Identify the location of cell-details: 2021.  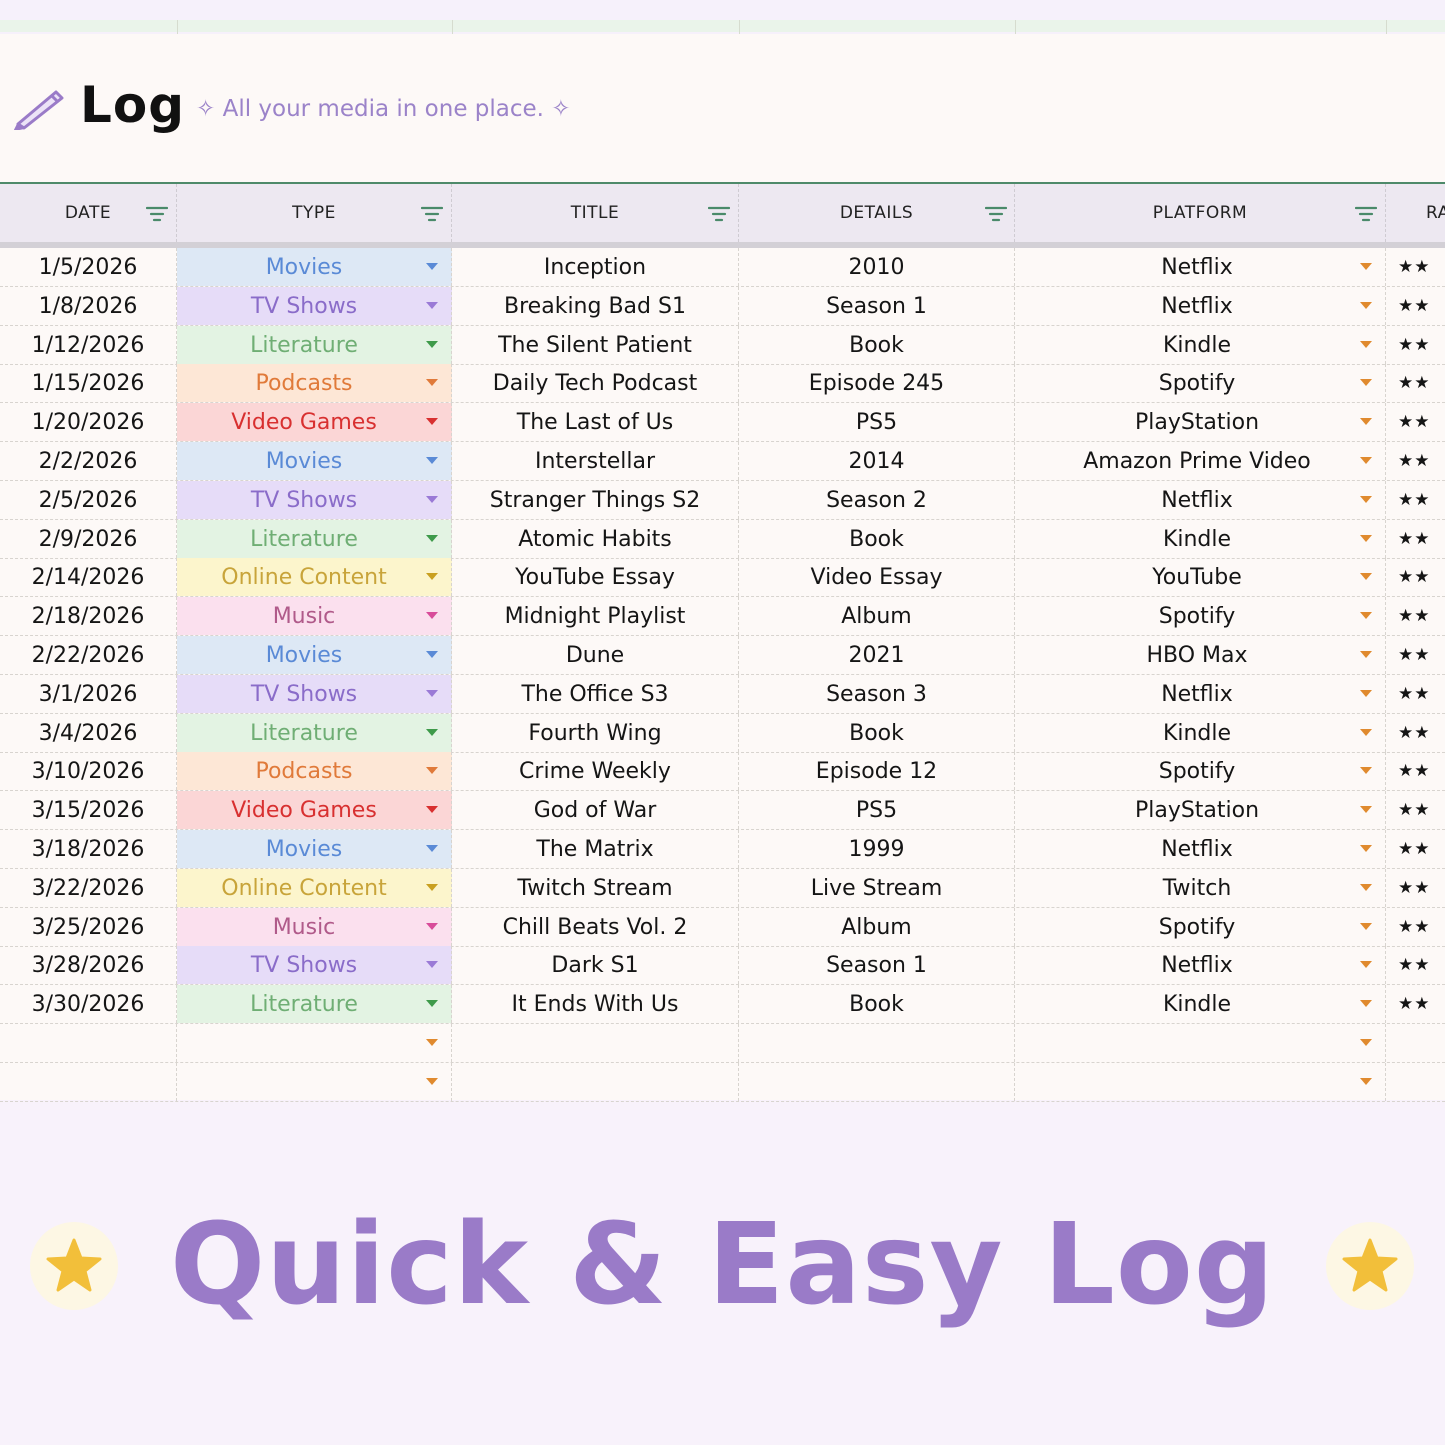
(877, 655).